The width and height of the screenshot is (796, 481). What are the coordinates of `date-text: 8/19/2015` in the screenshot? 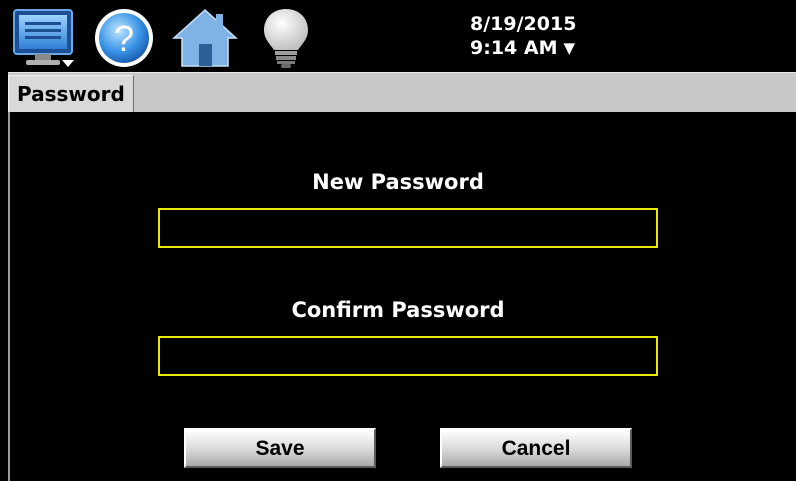 It's located at (523, 24).